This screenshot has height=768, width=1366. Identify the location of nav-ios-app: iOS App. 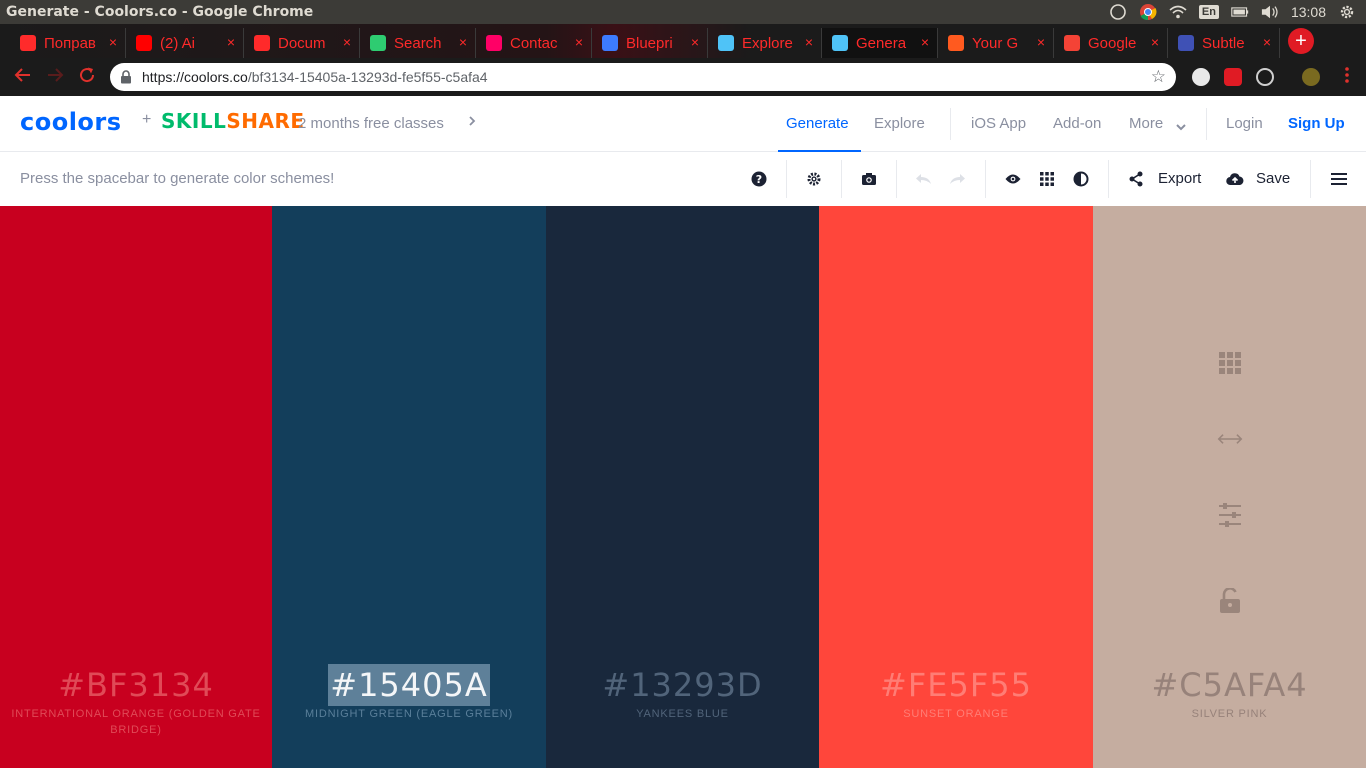
(998, 123).